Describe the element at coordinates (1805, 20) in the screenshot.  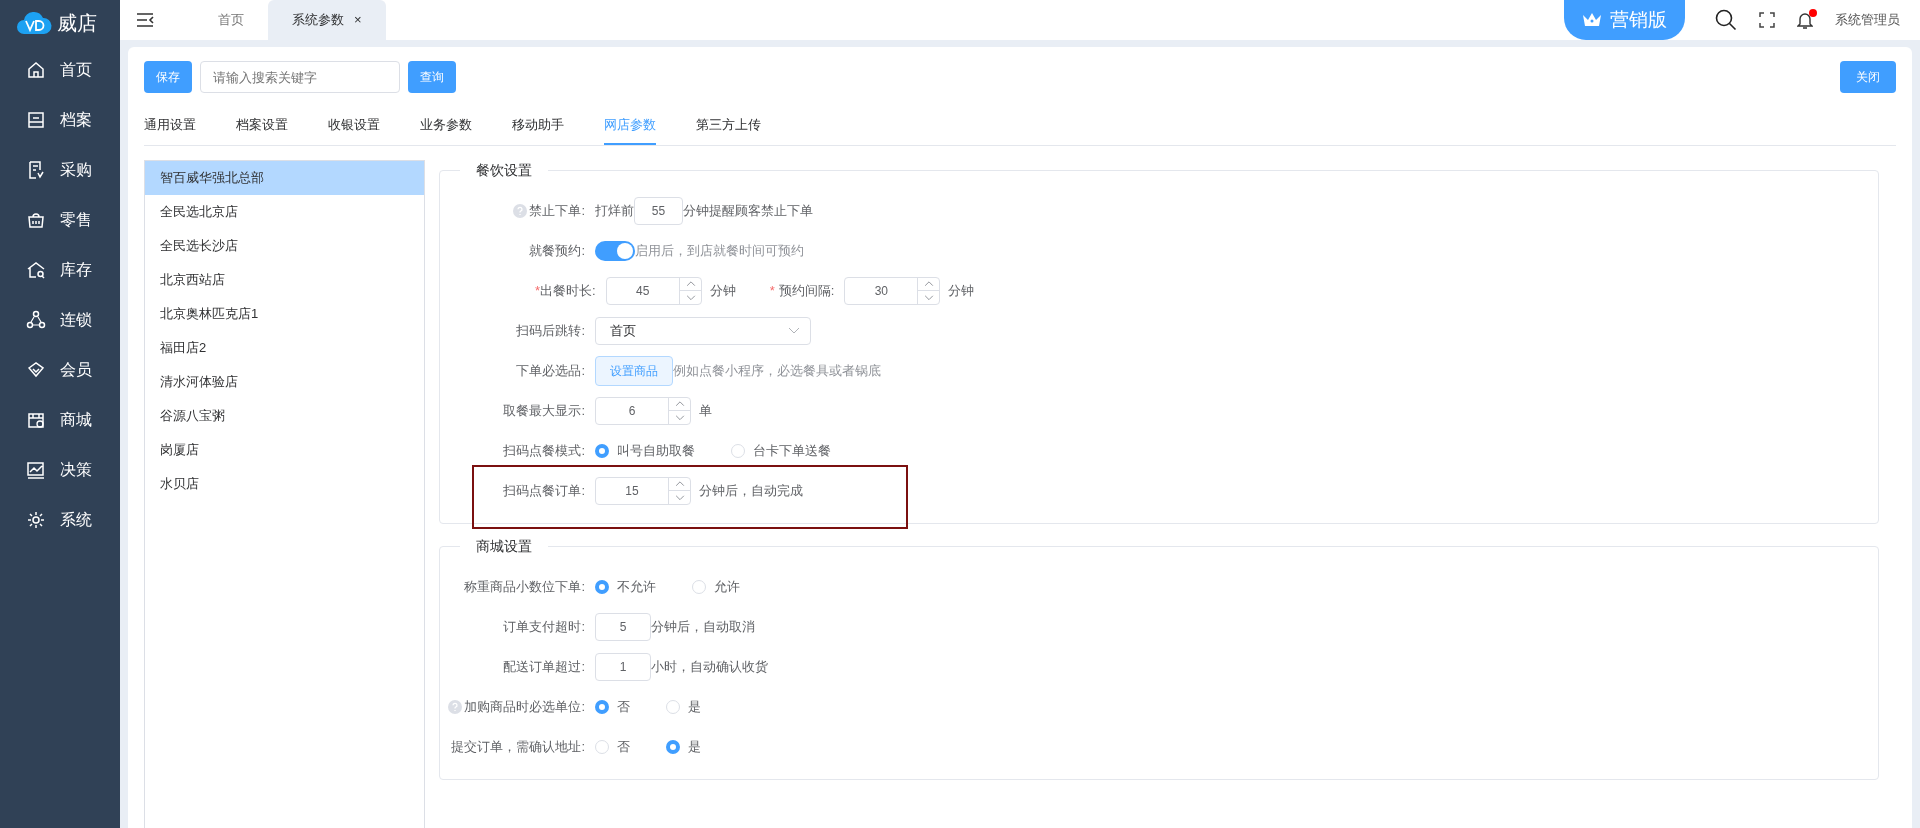
I see `bell-icon` at that location.